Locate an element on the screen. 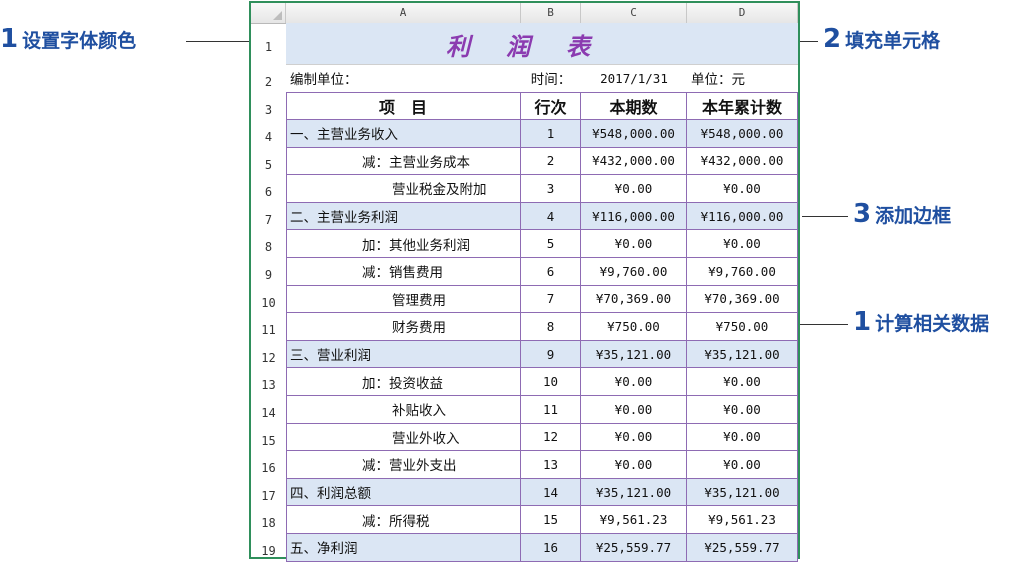 The width and height of the screenshot is (1029, 570). ytd-amount-cell: ¥9,561.23 is located at coordinates (742, 520).